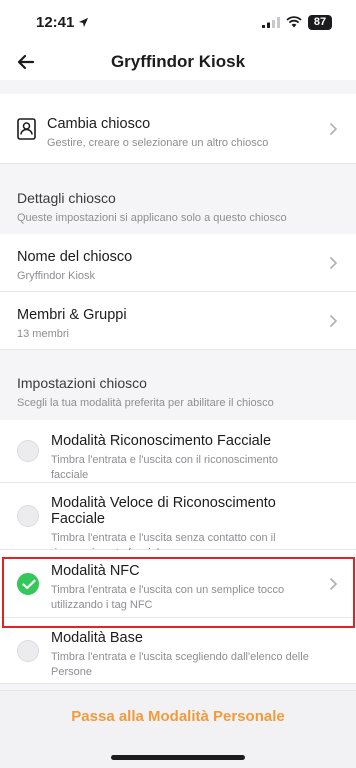 The width and height of the screenshot is (356, 768). Describe the element at coordinates (178, 729) in the screenshot. I see `footer: Passa alla Modalità Personale` at that location.